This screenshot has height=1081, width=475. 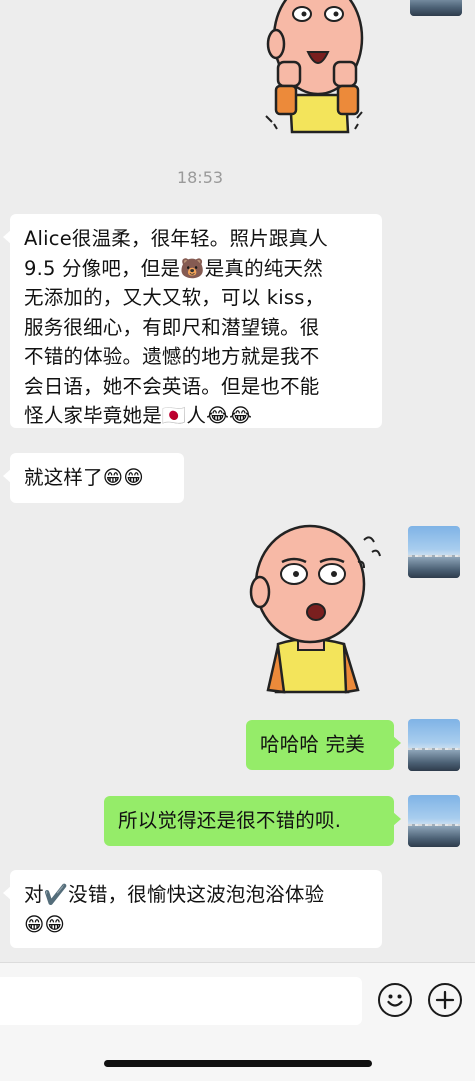 I want to click on message-timestamp: 18:53, so click(x=200, y=177).